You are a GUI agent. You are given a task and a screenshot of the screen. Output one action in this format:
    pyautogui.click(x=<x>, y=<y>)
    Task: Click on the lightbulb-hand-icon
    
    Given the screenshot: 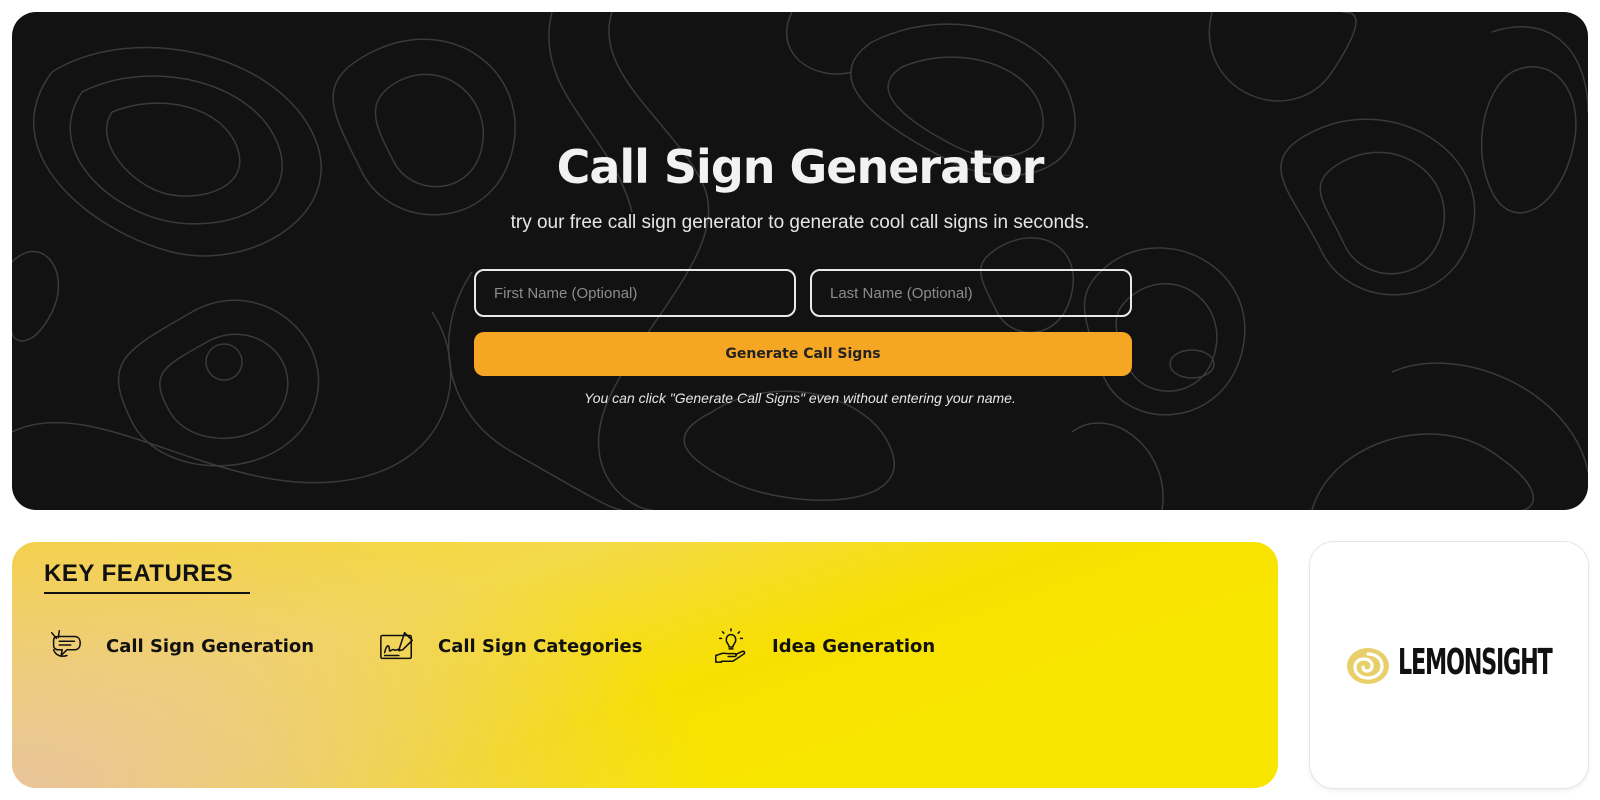 What is the action you would take?
    pyautogui.click(x=730, y=645)
    